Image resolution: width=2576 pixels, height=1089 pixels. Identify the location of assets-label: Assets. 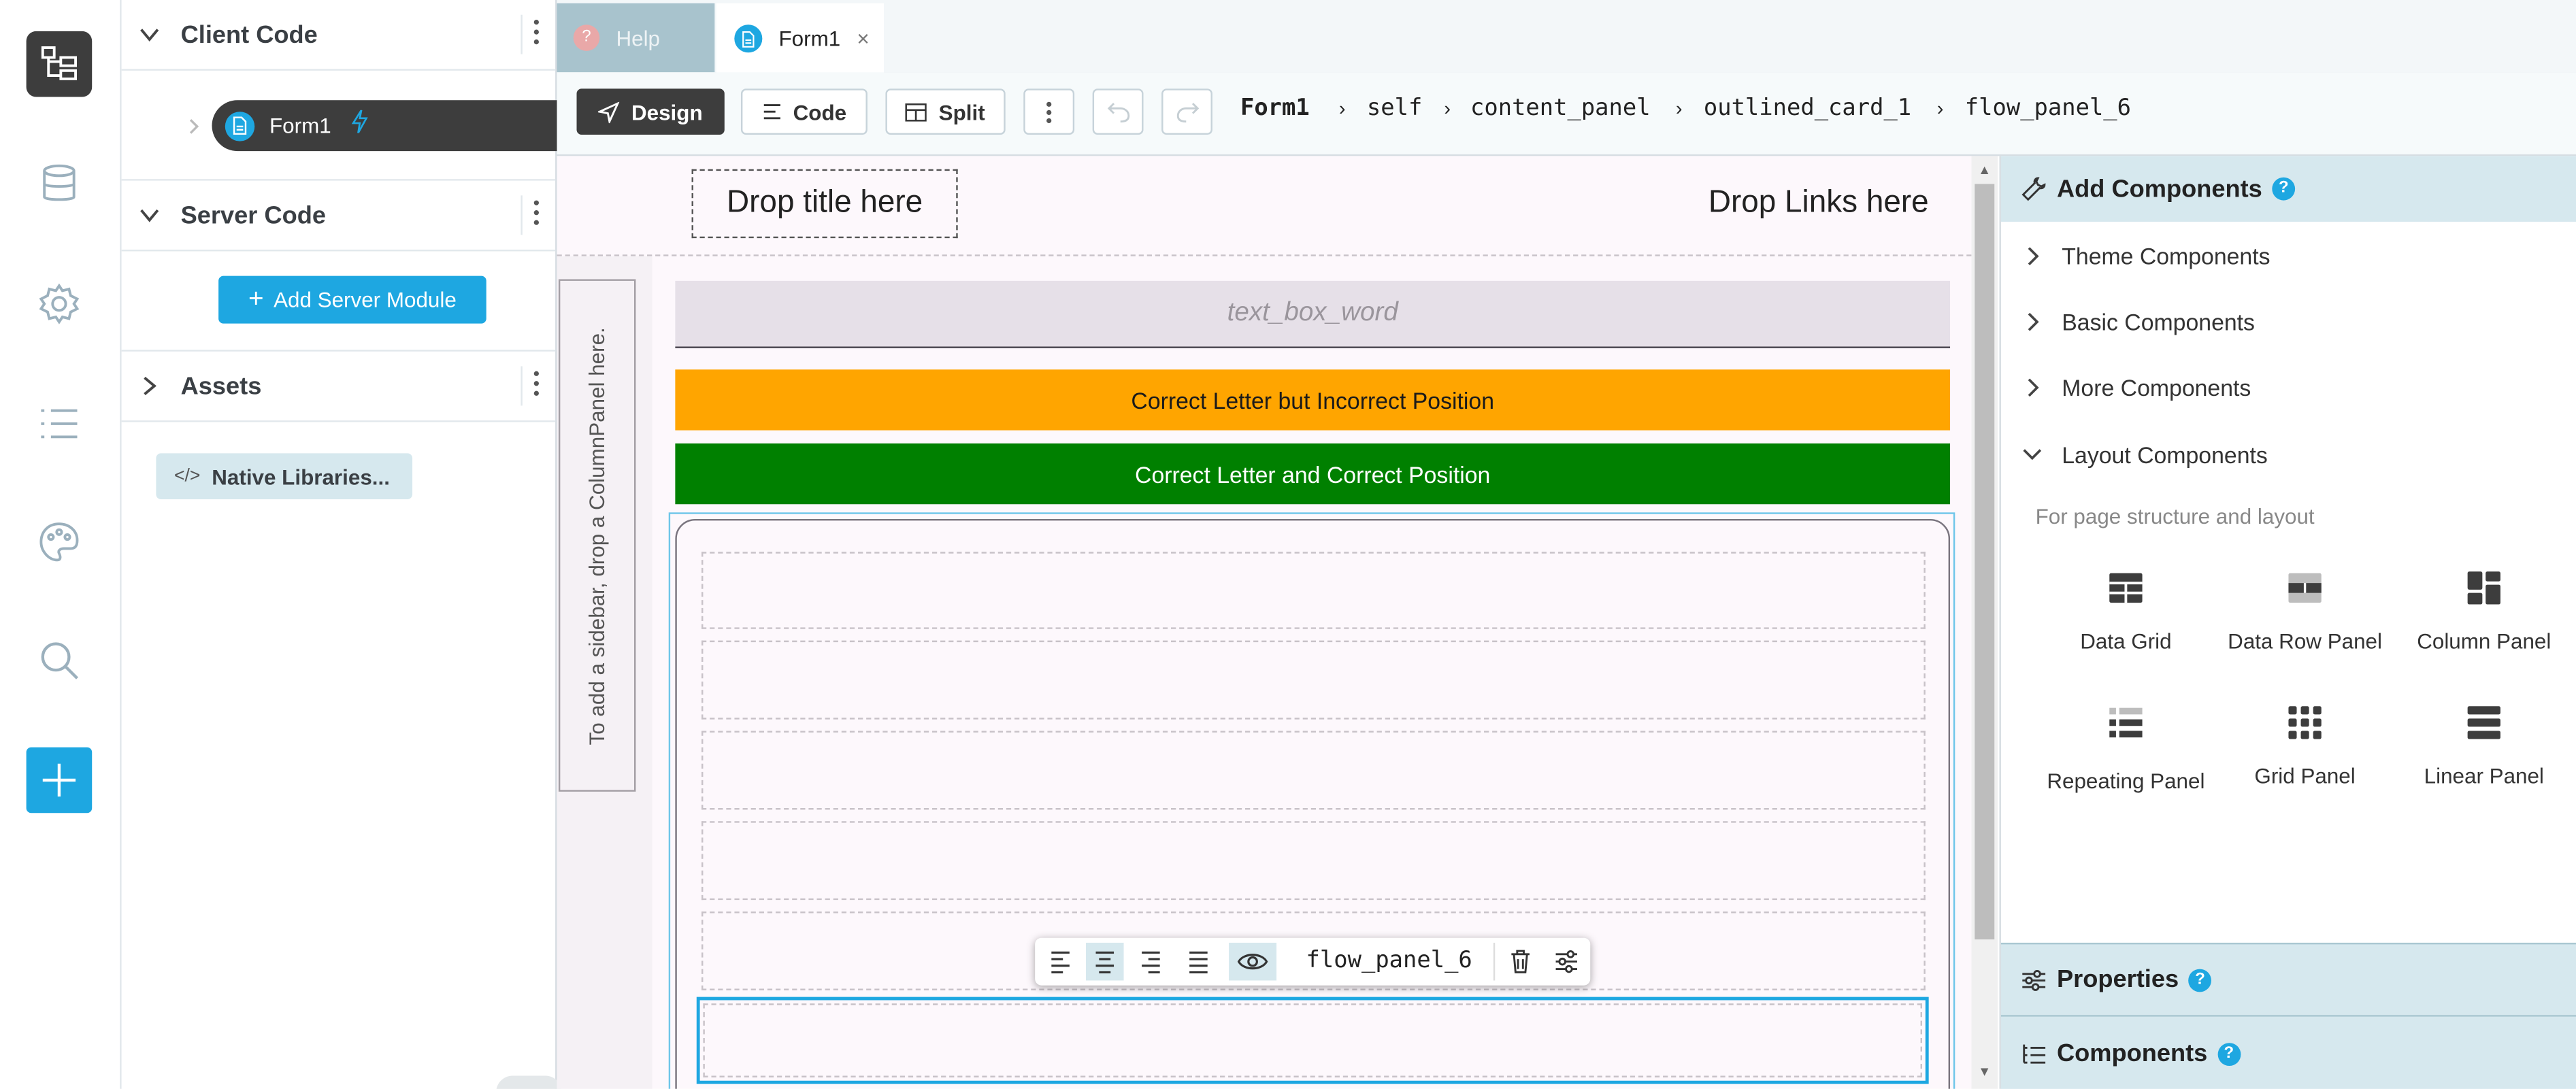
(221, 385).